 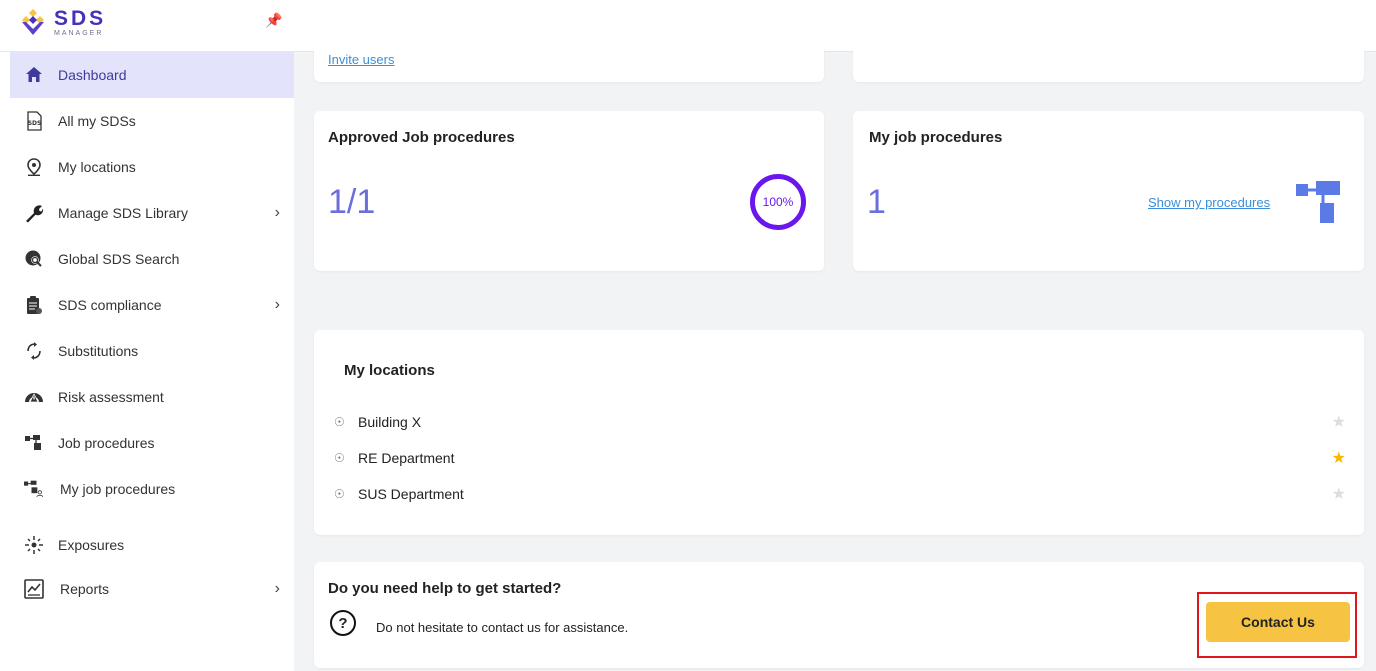 I want to click on refresh-icon, so click(x=34, y=351).